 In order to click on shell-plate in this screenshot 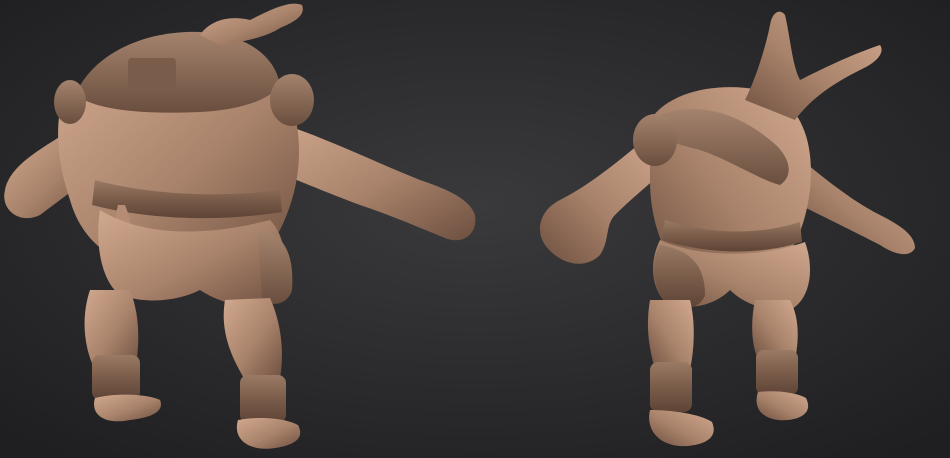, I will do `click(152, 73)`.